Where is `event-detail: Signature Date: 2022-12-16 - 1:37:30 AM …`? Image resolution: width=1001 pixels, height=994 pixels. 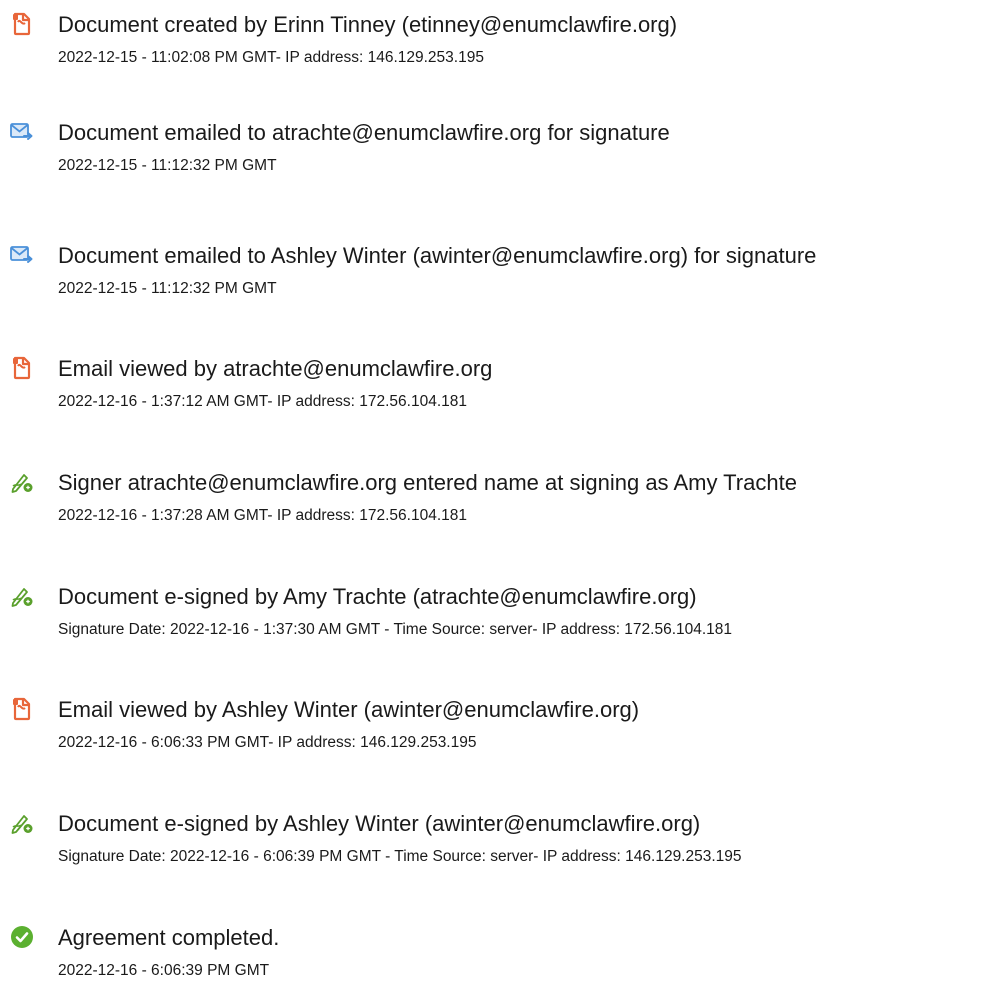 event-detail: Signature Date: 2022-12-16 - 1:37:30 AM … is located at coordinates (395, 629).